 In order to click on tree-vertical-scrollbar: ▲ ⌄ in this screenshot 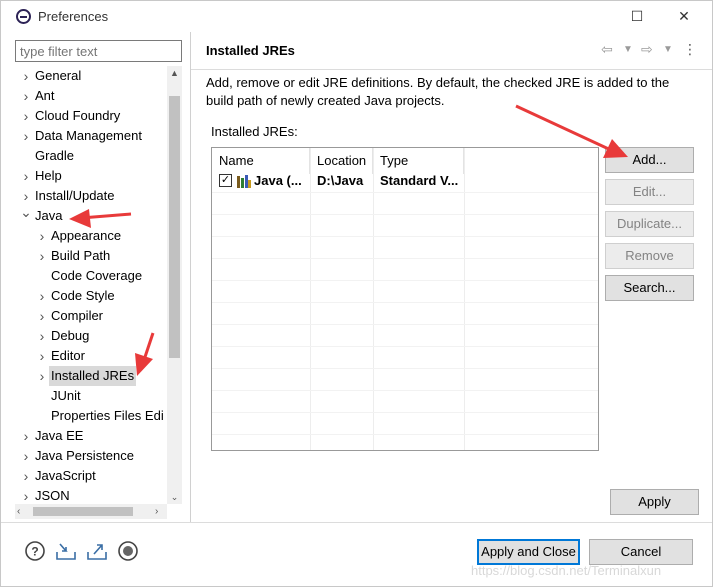, I will do `click(174, 285)`.